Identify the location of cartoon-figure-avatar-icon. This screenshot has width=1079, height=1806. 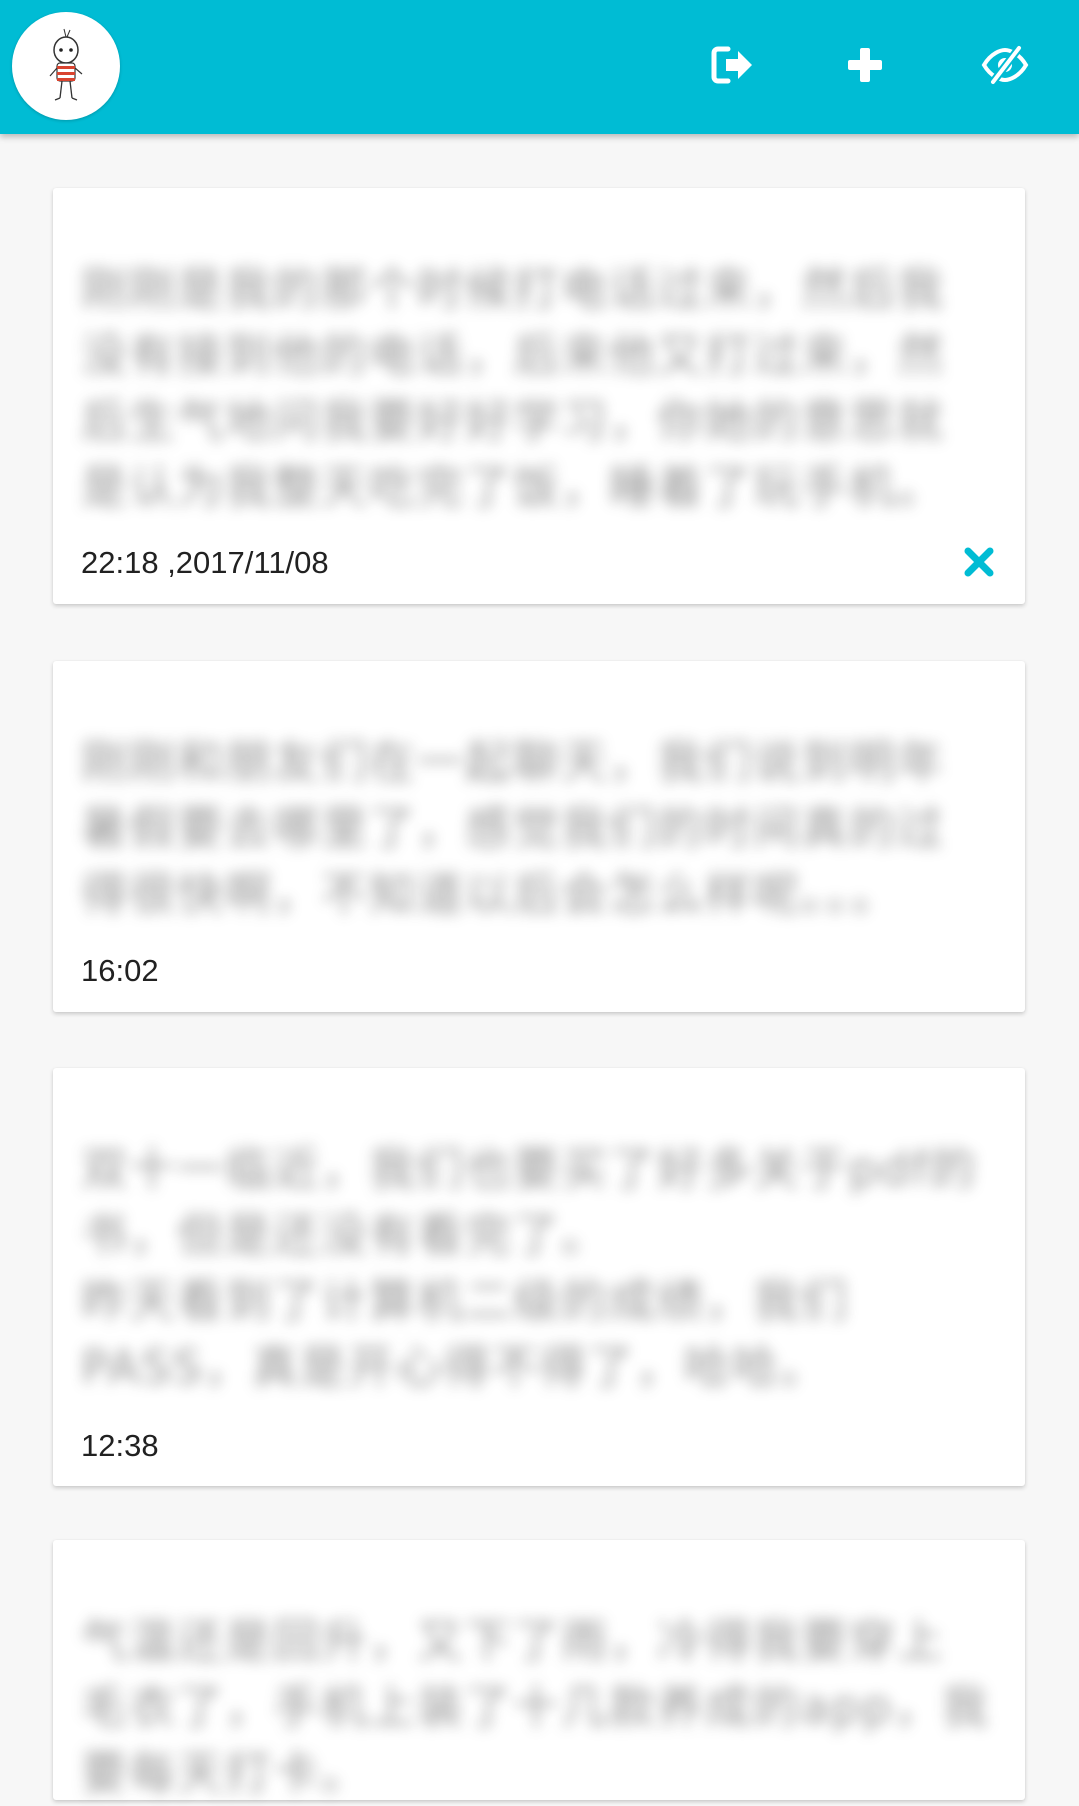
(66, 64).